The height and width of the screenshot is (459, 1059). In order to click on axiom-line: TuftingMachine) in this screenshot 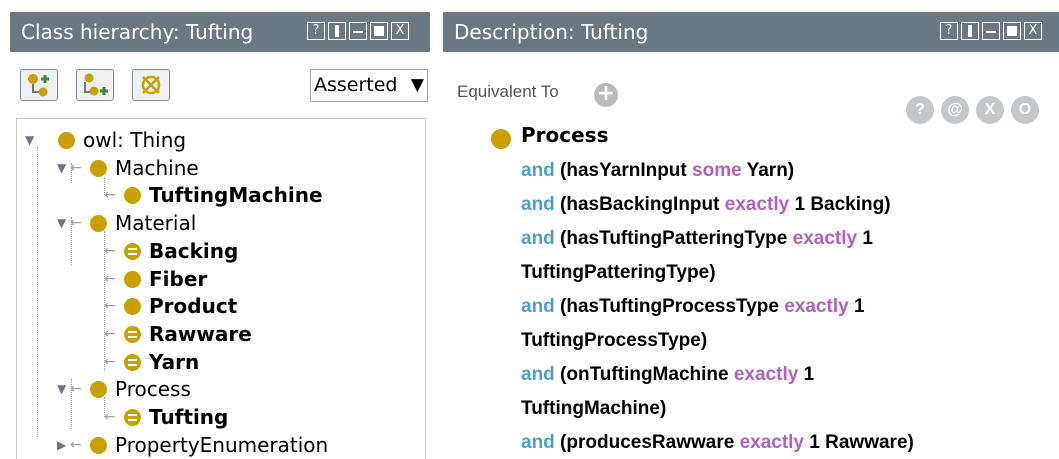, I will do `click(593, 409)`.